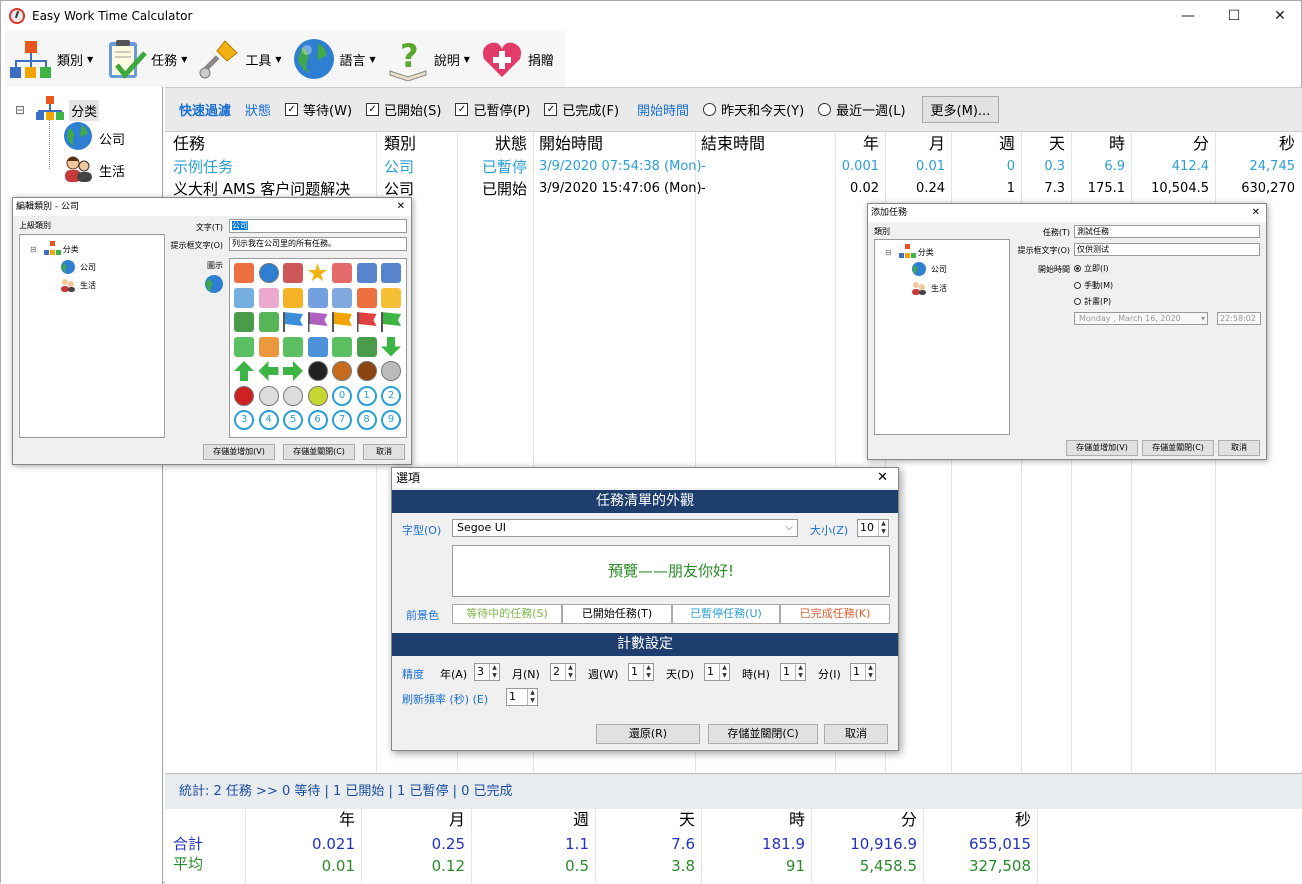 The width and height of the screenshot is (1302, 884). Describe the element at coordinates (92, 336) in the screenshot. I see `parent-category-tree: ⊟ 分类 公司 生活` at that location.